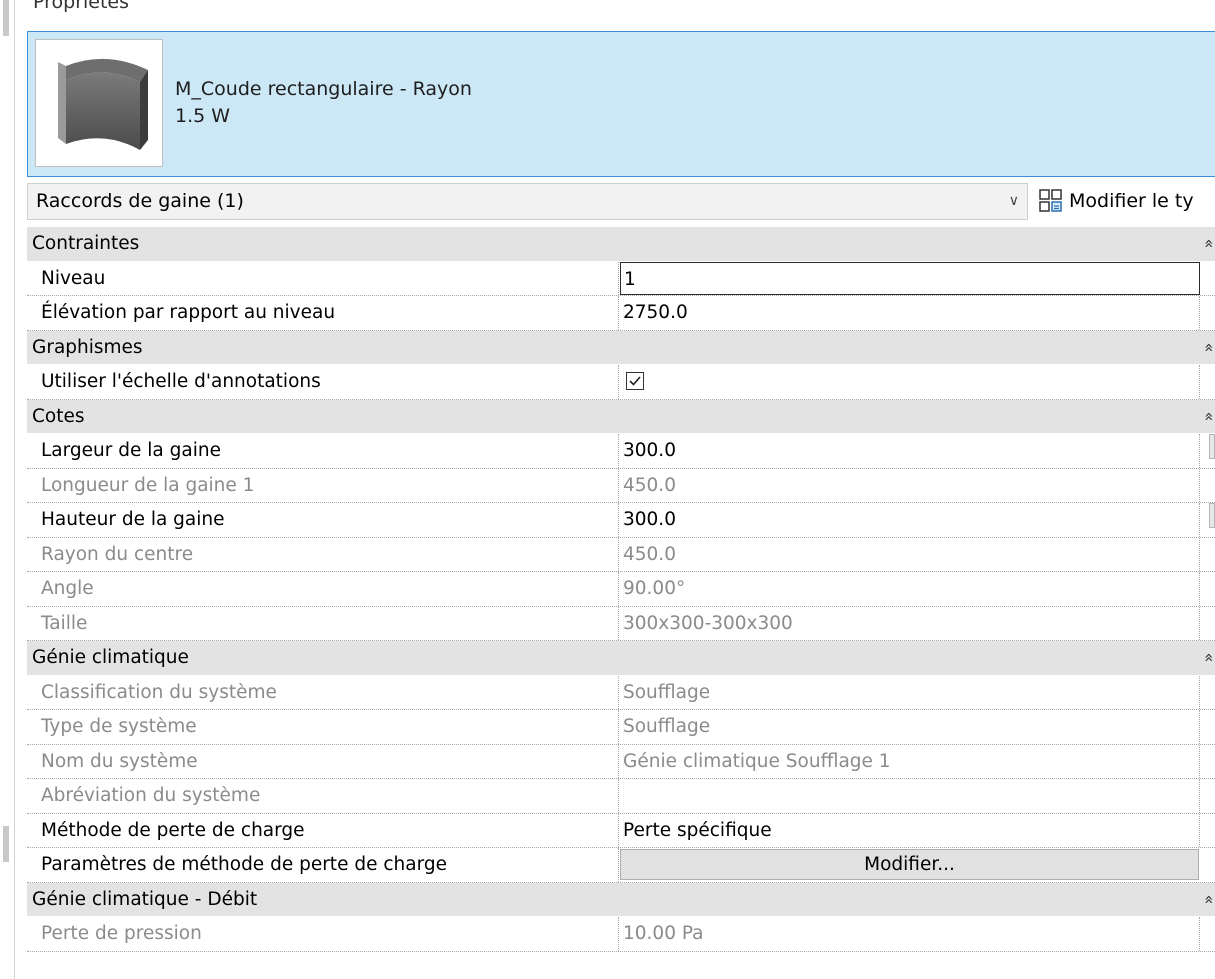 This screenshot has width=1215, height=979. What do you see at coordinates (910, 382) in the screenshot?
I see `property-value-cell` at bounding box center [910, 382].